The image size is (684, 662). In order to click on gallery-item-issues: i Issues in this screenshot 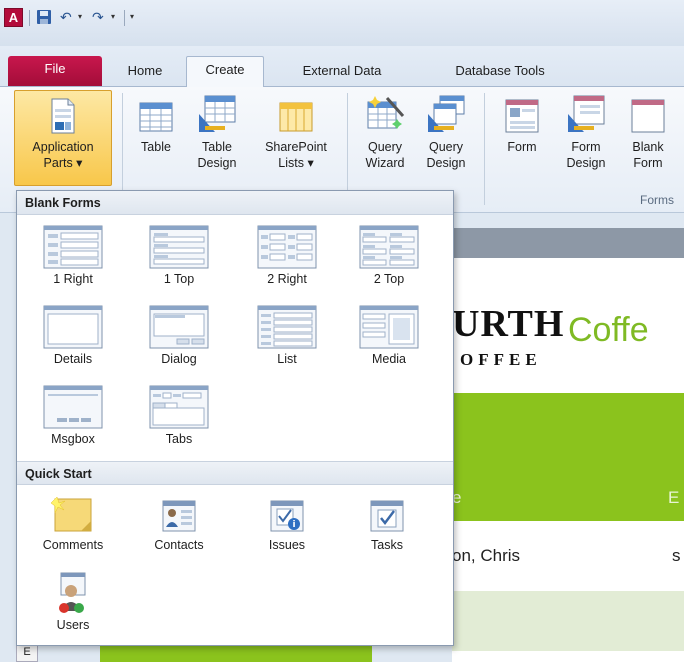, I will do `click(287, 523)`.